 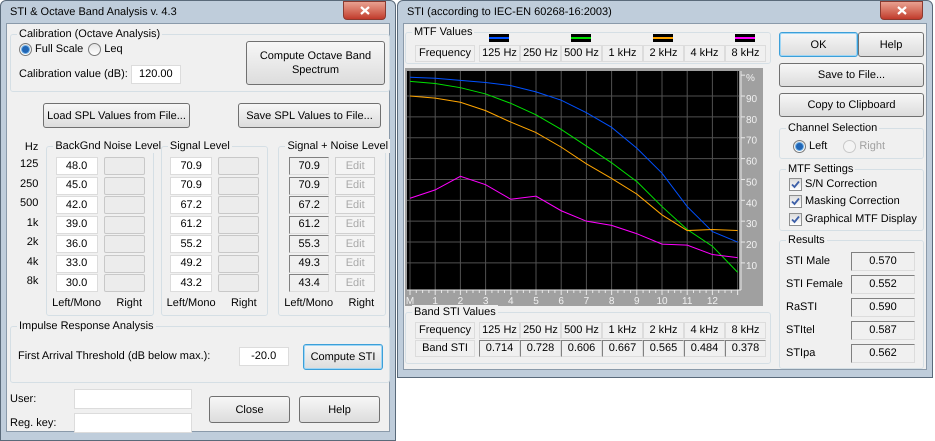 I want to click on column-header: 2 kHz, so click(x=663, y=330).